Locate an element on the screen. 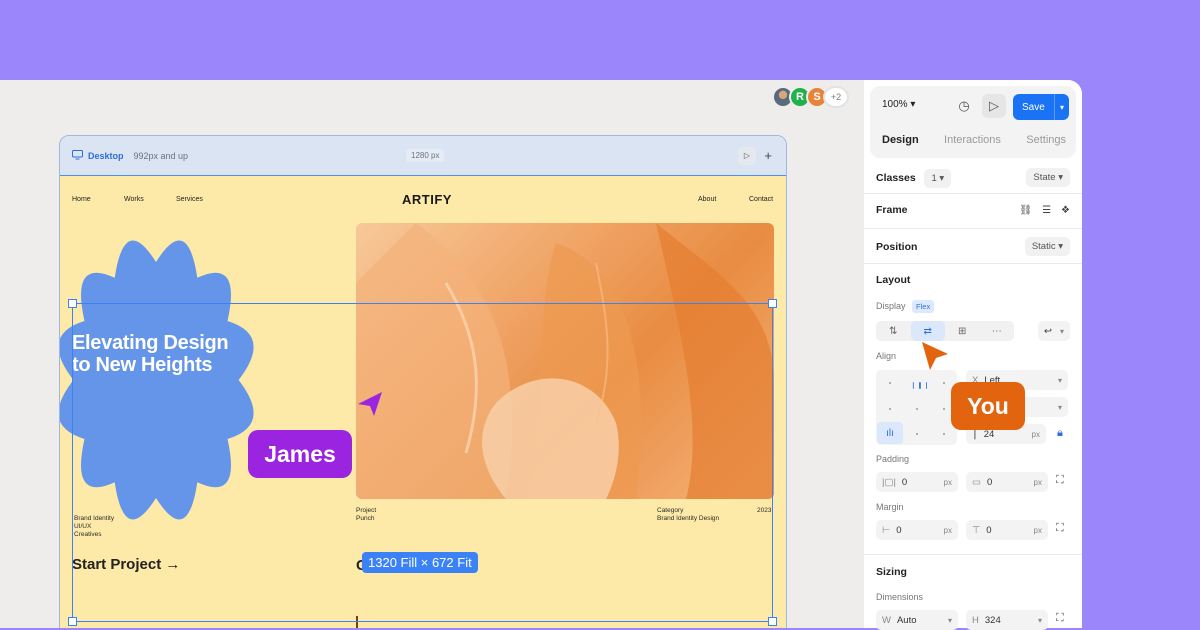  history-icon: ◷ is located at coordinates (964, 106).